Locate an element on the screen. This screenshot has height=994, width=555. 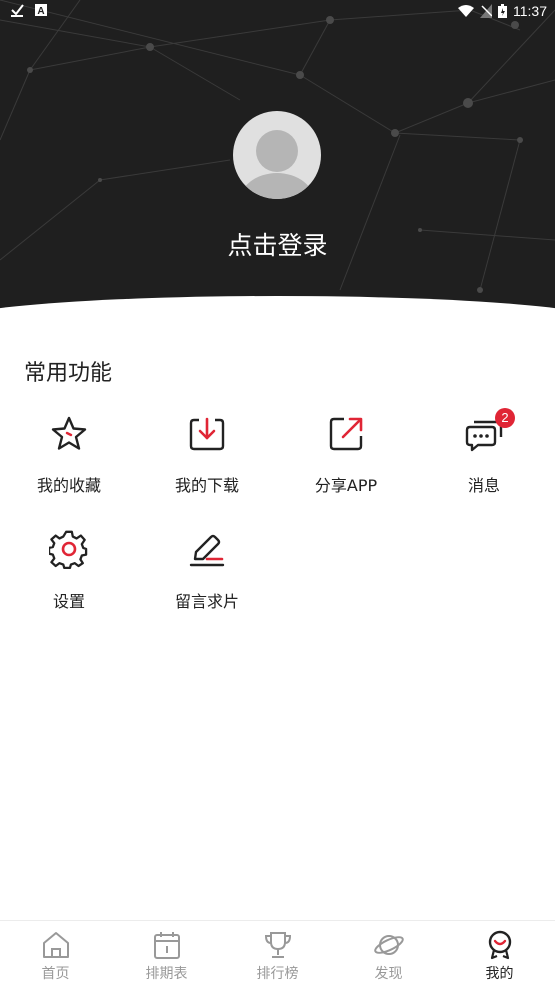
message-icon-wrap: 2 is located at coordinates (489, 431).